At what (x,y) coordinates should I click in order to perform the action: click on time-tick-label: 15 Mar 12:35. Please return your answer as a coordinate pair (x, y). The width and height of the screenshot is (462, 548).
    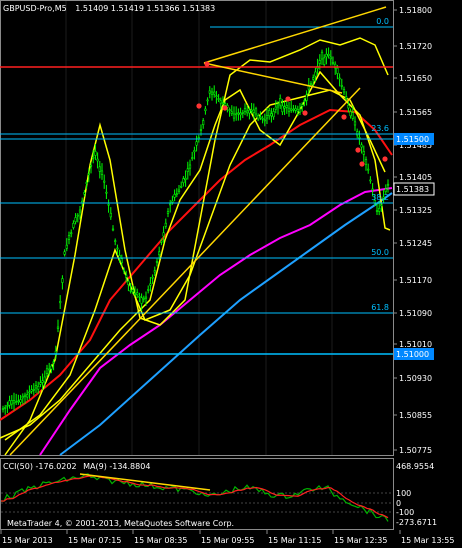
    Looking at the image, I should click on (360, 540).